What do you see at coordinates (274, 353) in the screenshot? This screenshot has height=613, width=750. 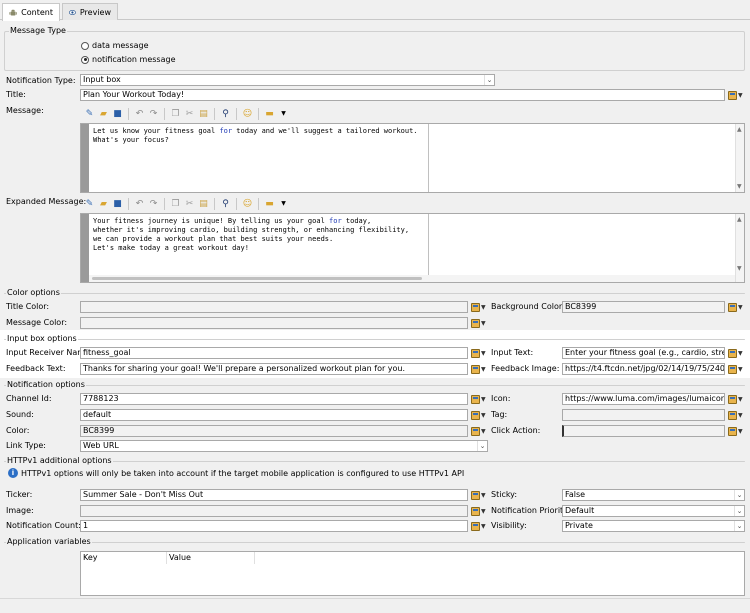 I see `input-receiver-name-input: fitness_goal` at bounding box center [274, 353].